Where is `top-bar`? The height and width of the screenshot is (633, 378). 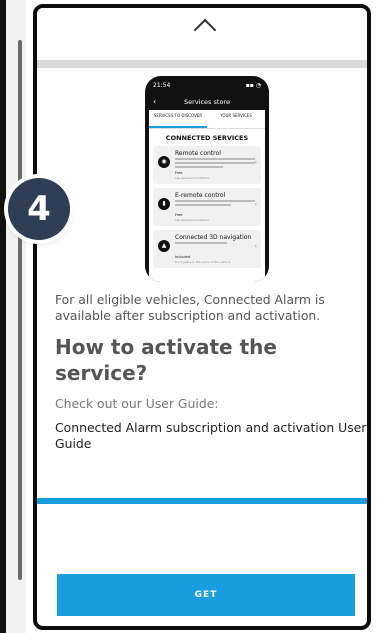
top-bar is located at coordinates (202, 34).